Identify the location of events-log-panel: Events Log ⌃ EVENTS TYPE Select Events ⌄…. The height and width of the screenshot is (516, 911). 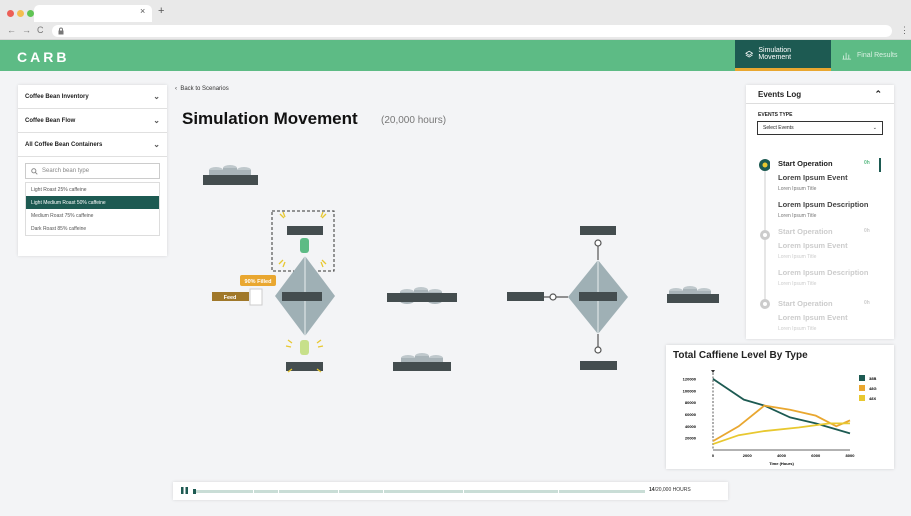
(820, 212).